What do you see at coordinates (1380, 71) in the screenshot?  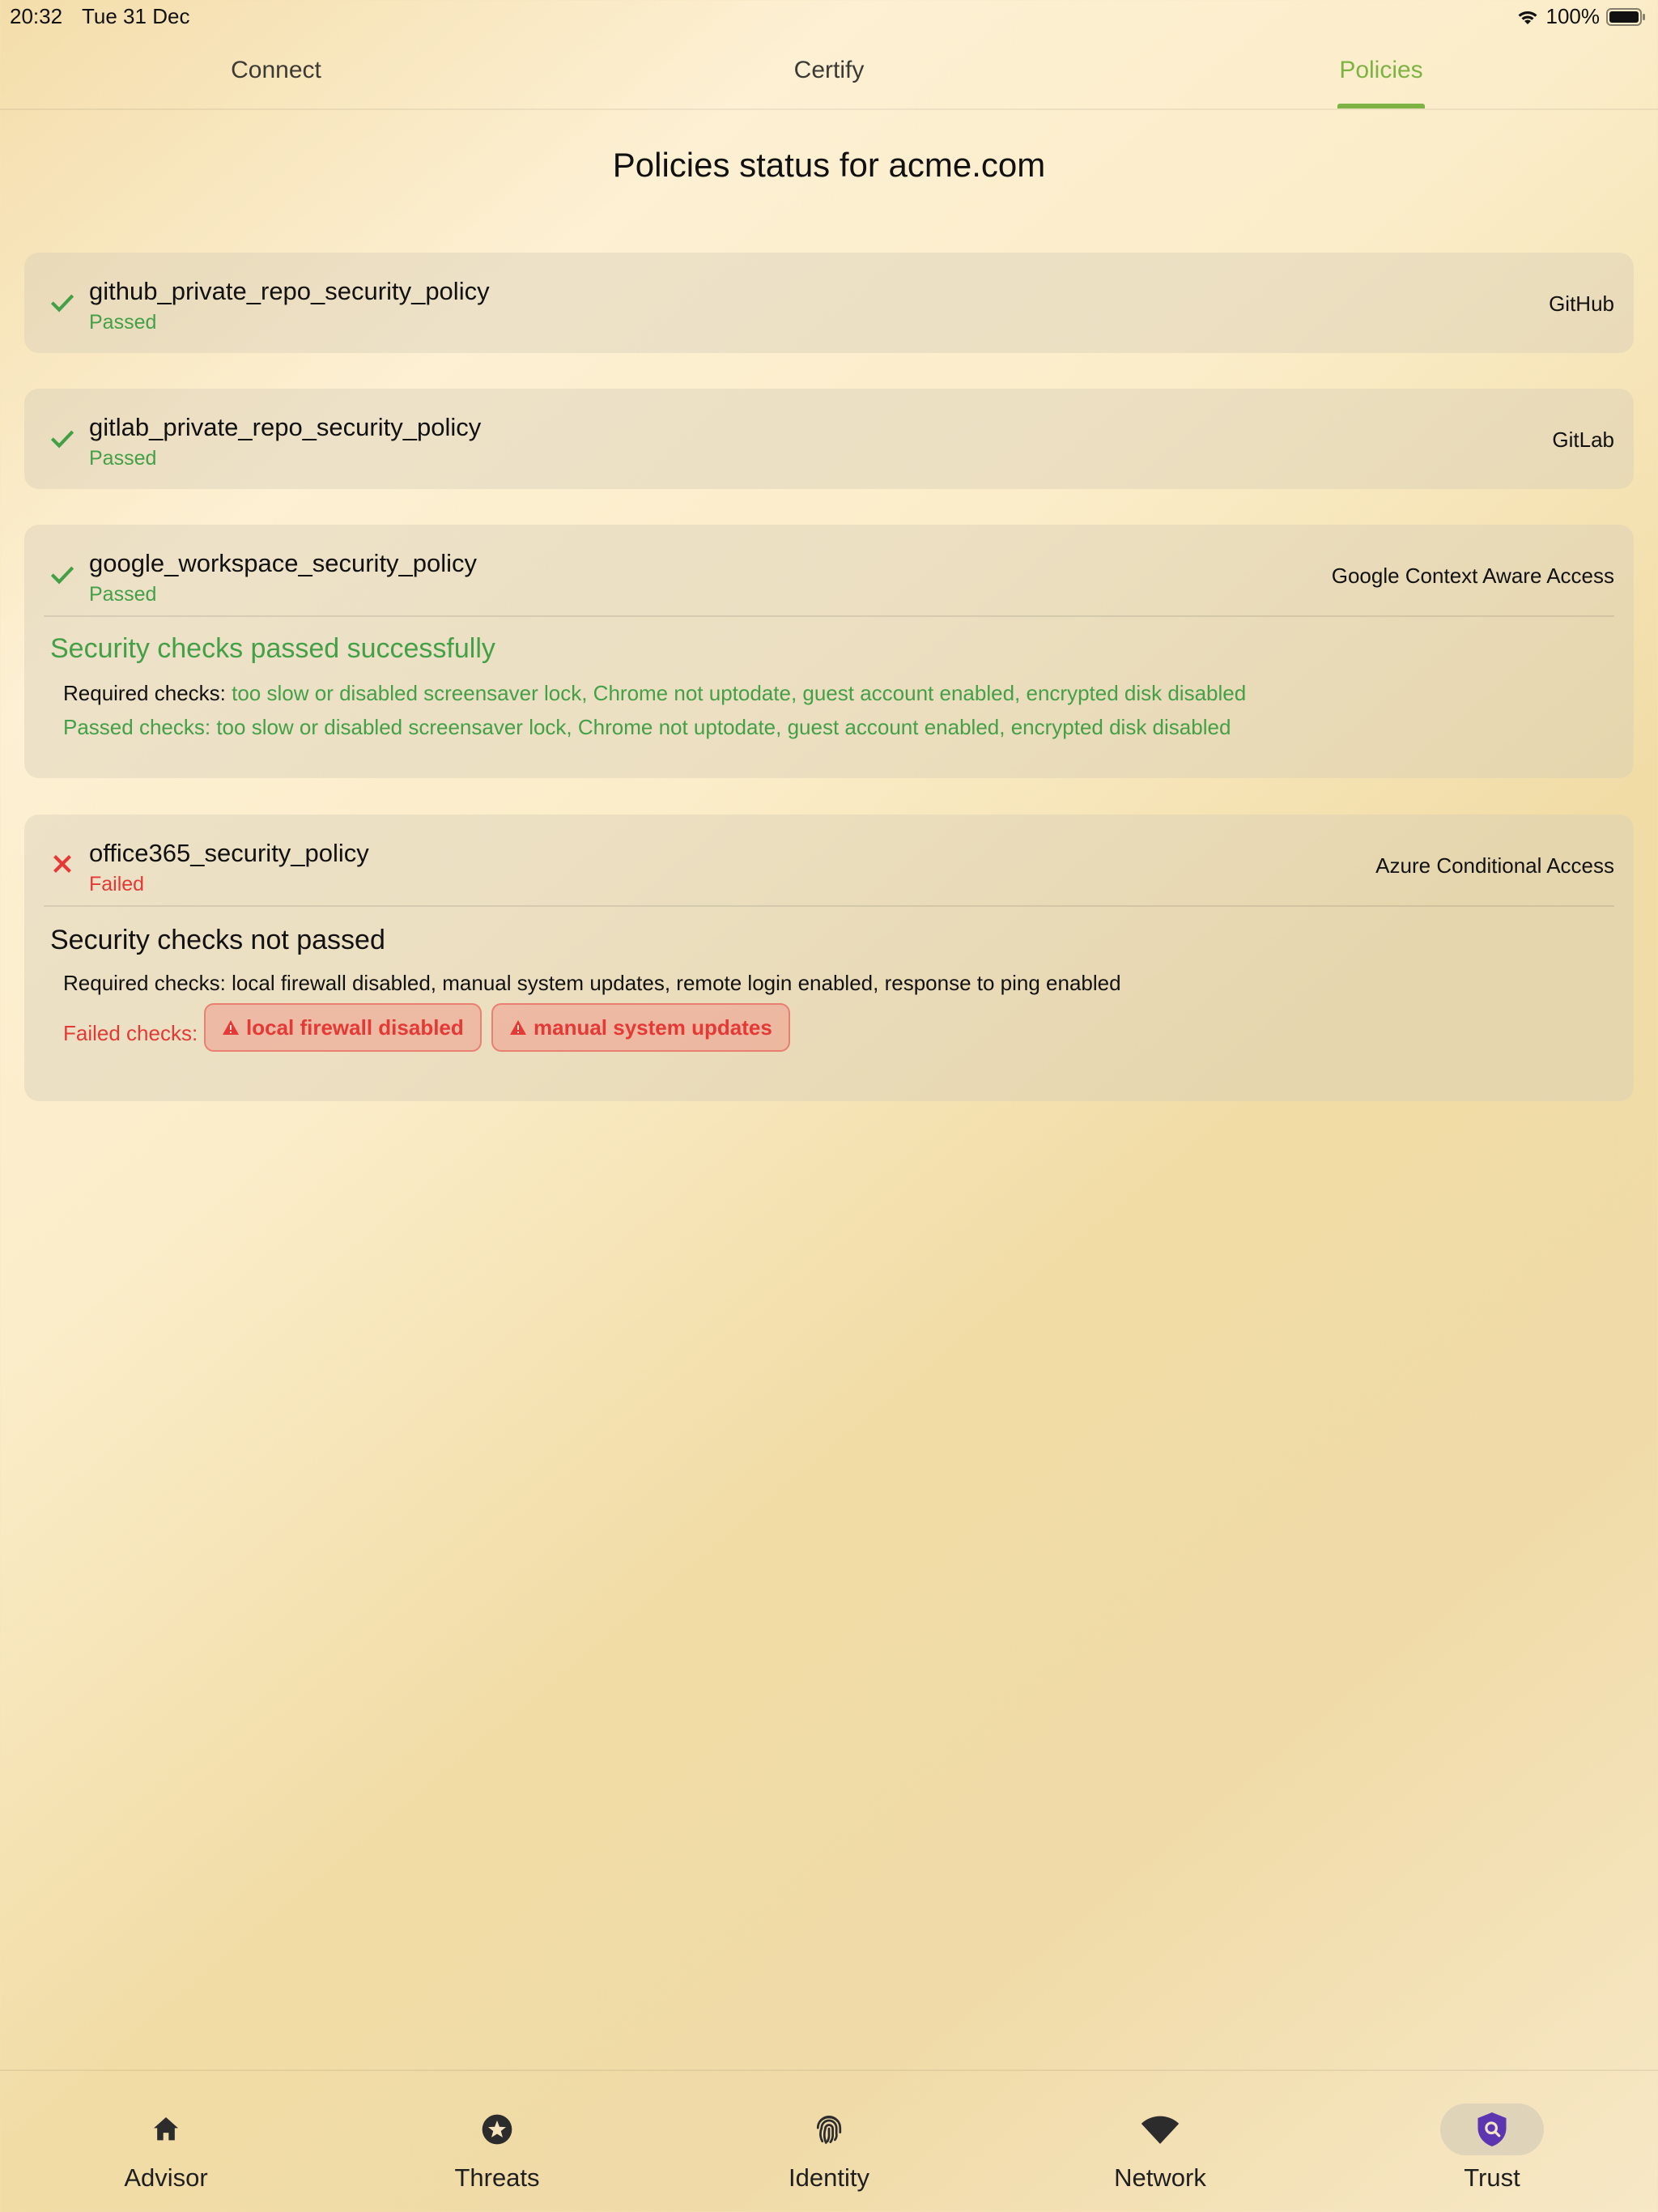 I see `tab-policies: Policies` at bounding box center [1380, 71].